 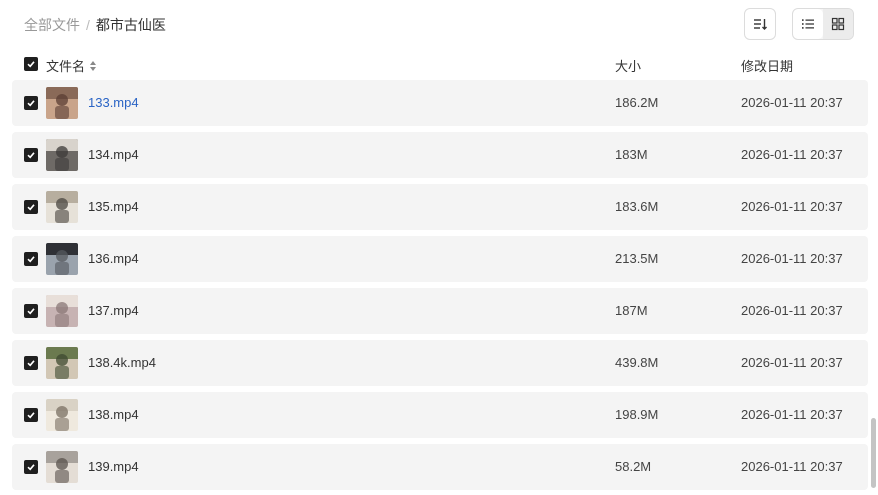 What do you see at coordinates (439, 24) in the screenshot?
I see `top-bar: 全部文件 / 都市古仙医` at bounding box center [439, 24].